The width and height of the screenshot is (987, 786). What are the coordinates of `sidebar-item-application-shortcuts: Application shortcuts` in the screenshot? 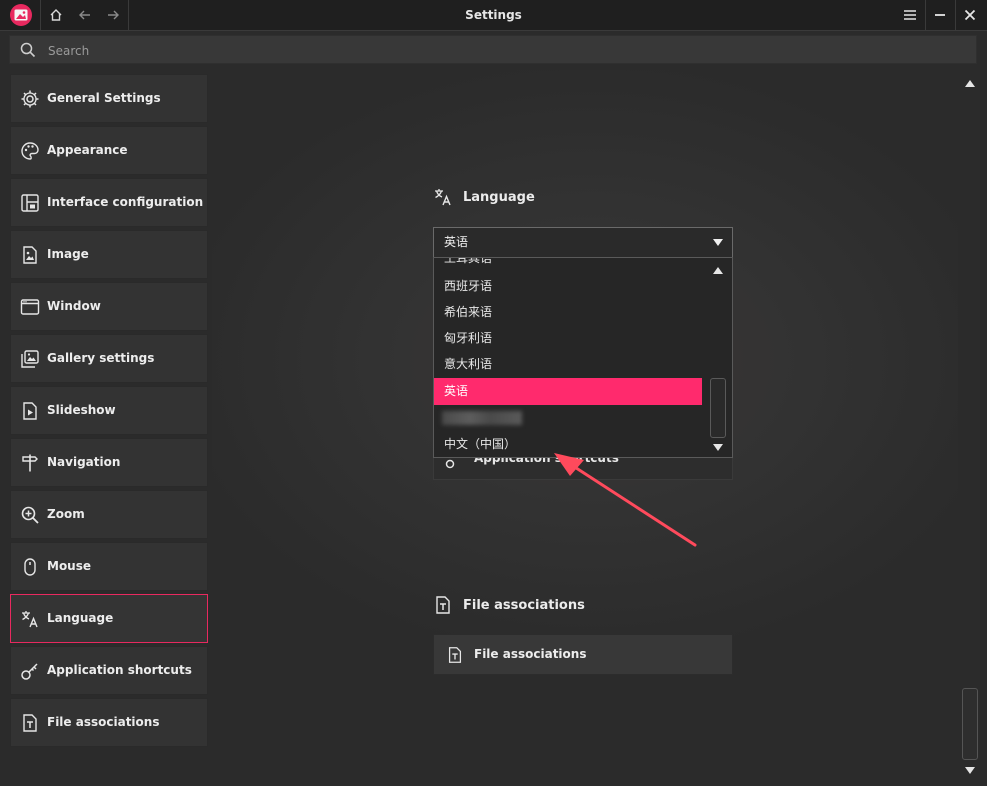 It's located at (109, 670).